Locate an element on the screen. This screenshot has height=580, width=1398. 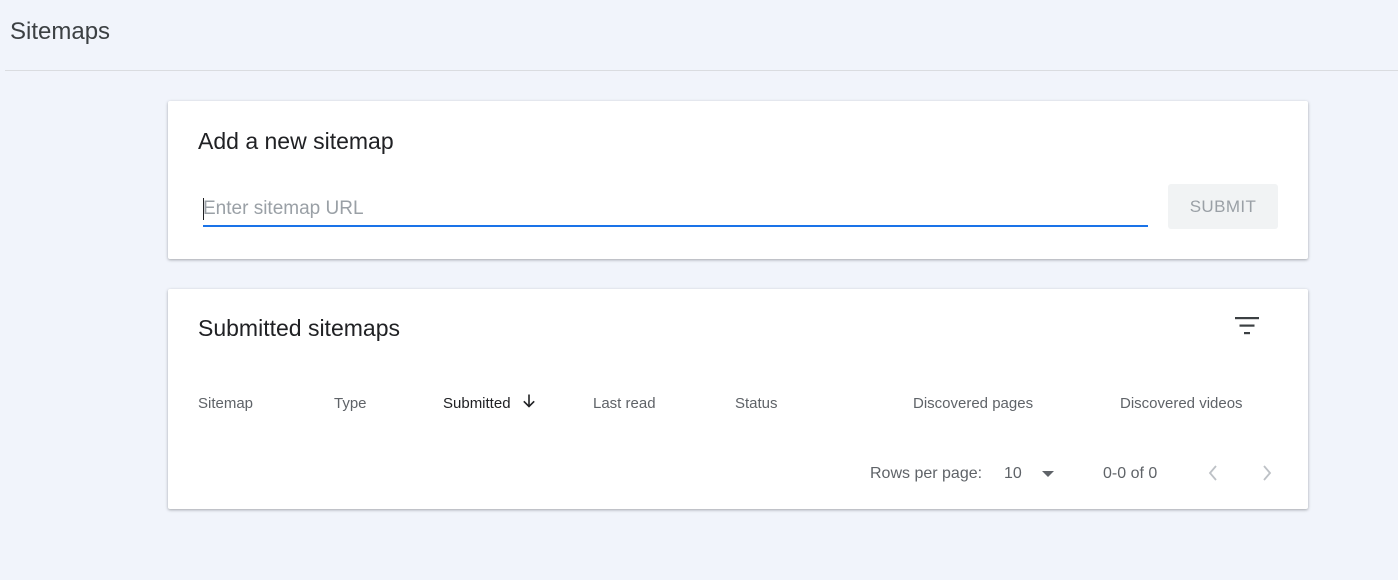
page-header: Sitemaps is located at coordinates (699, 35).